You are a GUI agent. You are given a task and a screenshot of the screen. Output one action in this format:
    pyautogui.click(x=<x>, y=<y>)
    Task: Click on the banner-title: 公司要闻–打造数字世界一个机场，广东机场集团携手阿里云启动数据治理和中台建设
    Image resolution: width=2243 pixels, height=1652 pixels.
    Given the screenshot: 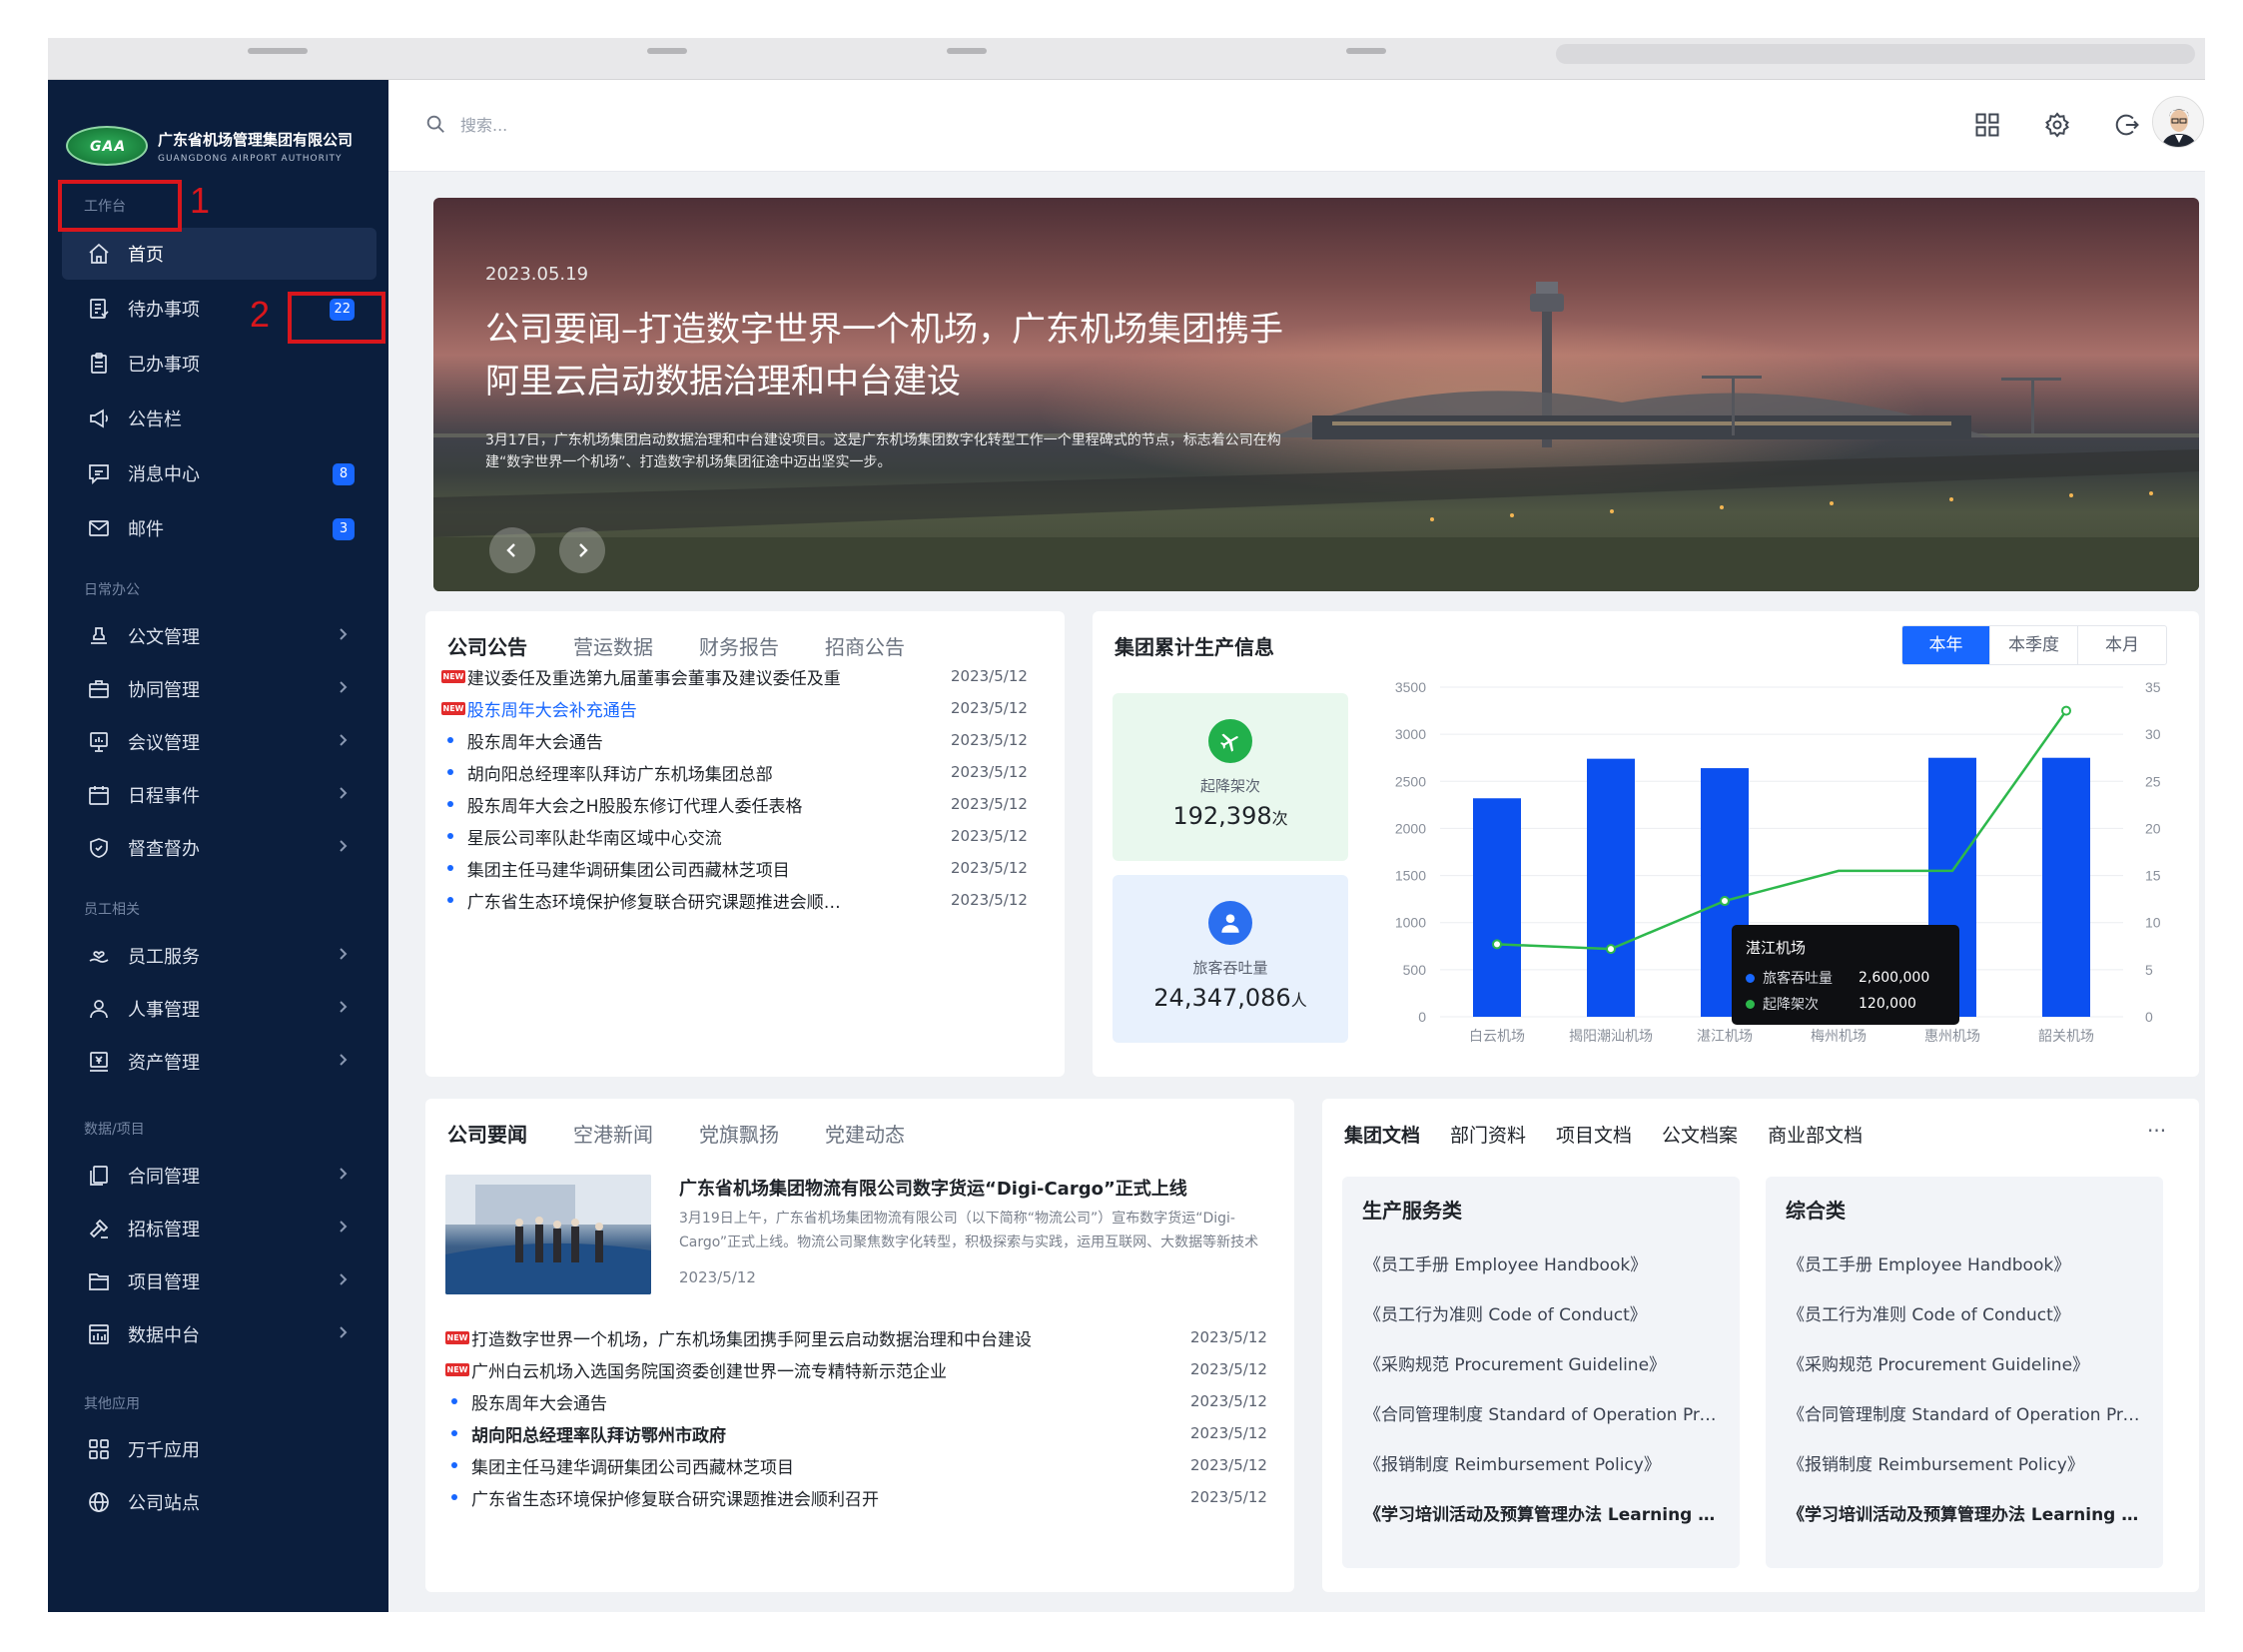 What is the action you would take?
    pyautogui.click(x=894, y=356)
    